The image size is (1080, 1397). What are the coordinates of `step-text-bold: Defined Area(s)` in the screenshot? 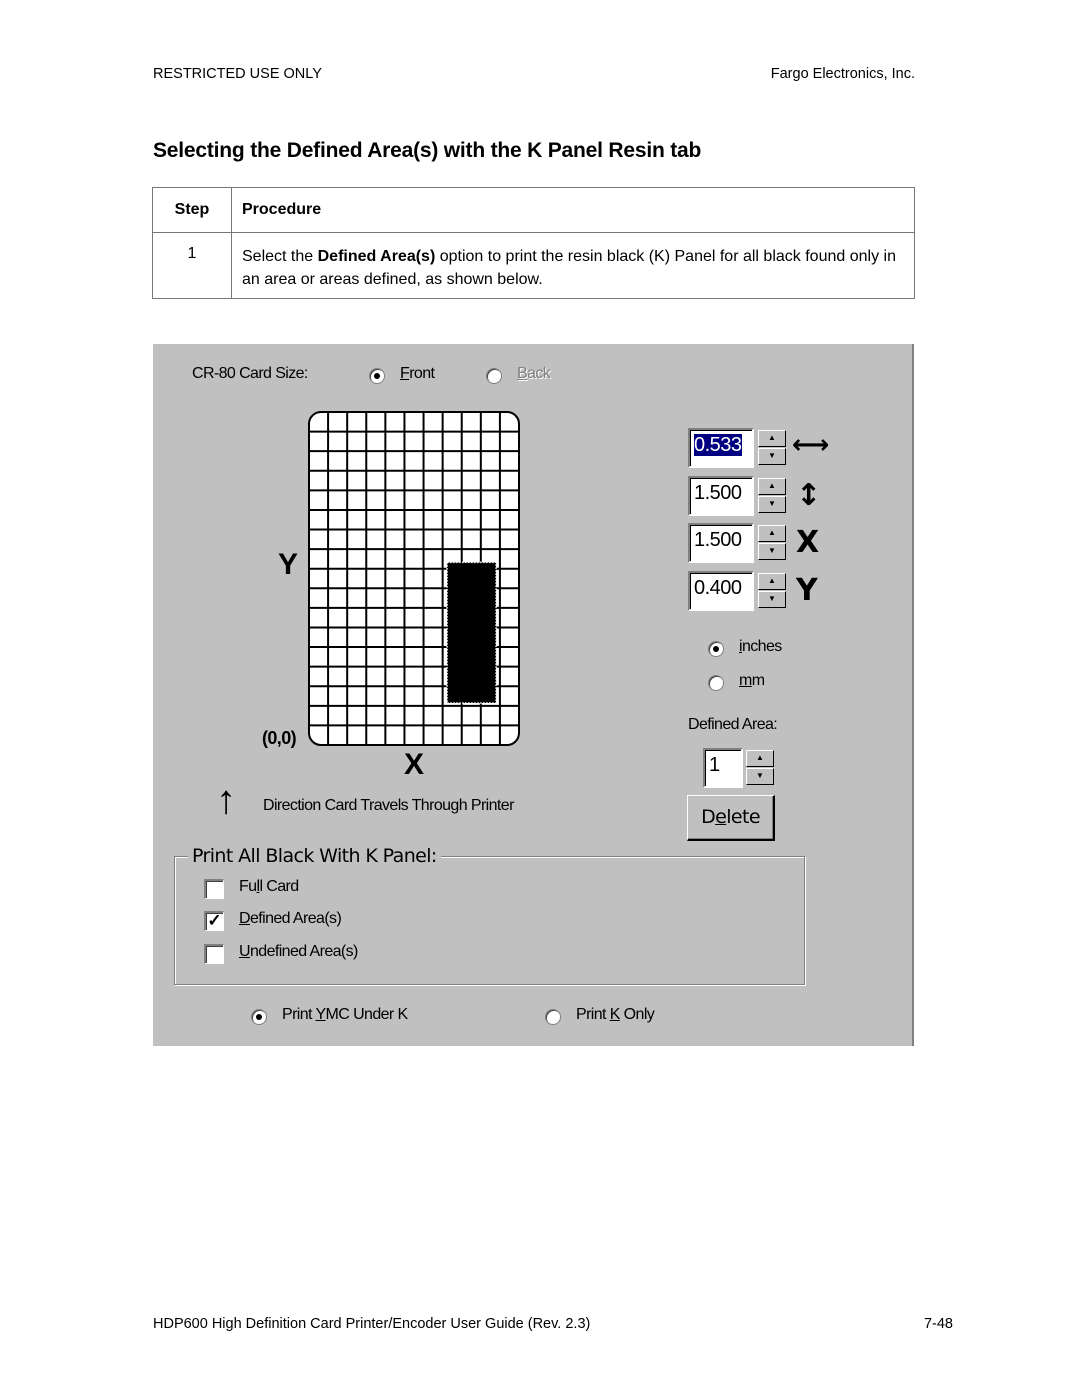 It's located at (376, 256).